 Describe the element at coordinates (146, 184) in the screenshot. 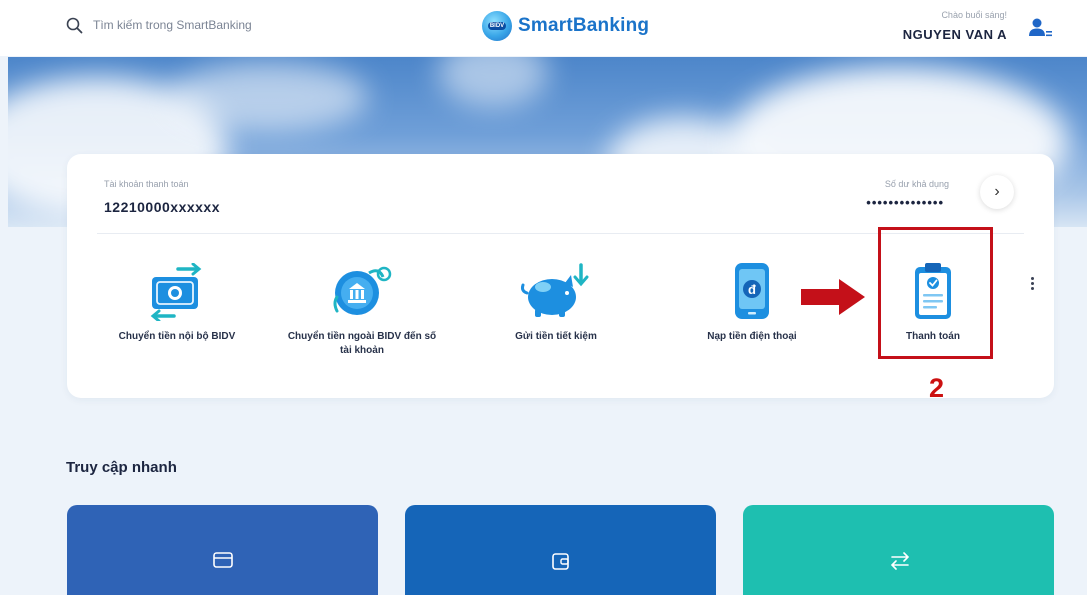

I see `account-label: Tài khoản thanh toán` at that location.